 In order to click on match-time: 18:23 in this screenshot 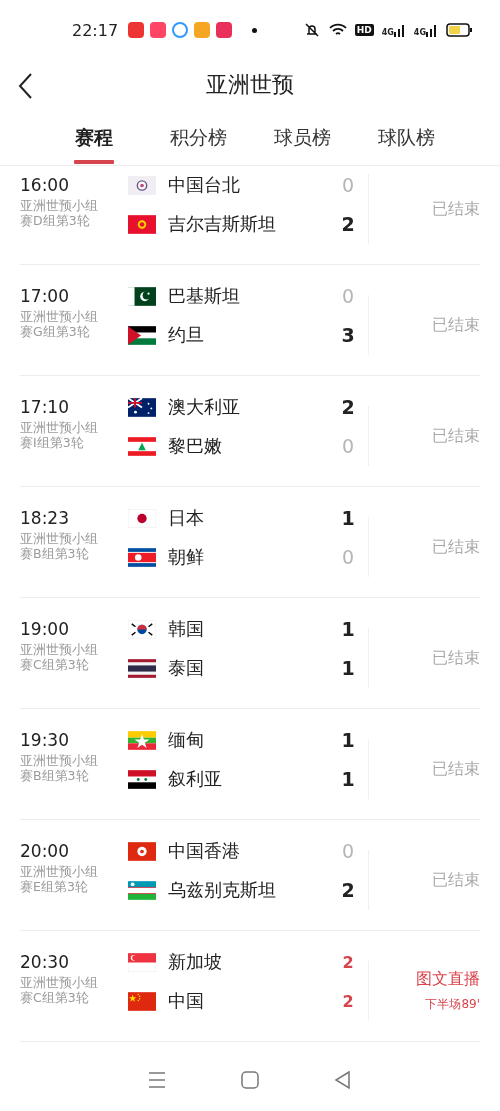, I will do `click(45, 518)`.